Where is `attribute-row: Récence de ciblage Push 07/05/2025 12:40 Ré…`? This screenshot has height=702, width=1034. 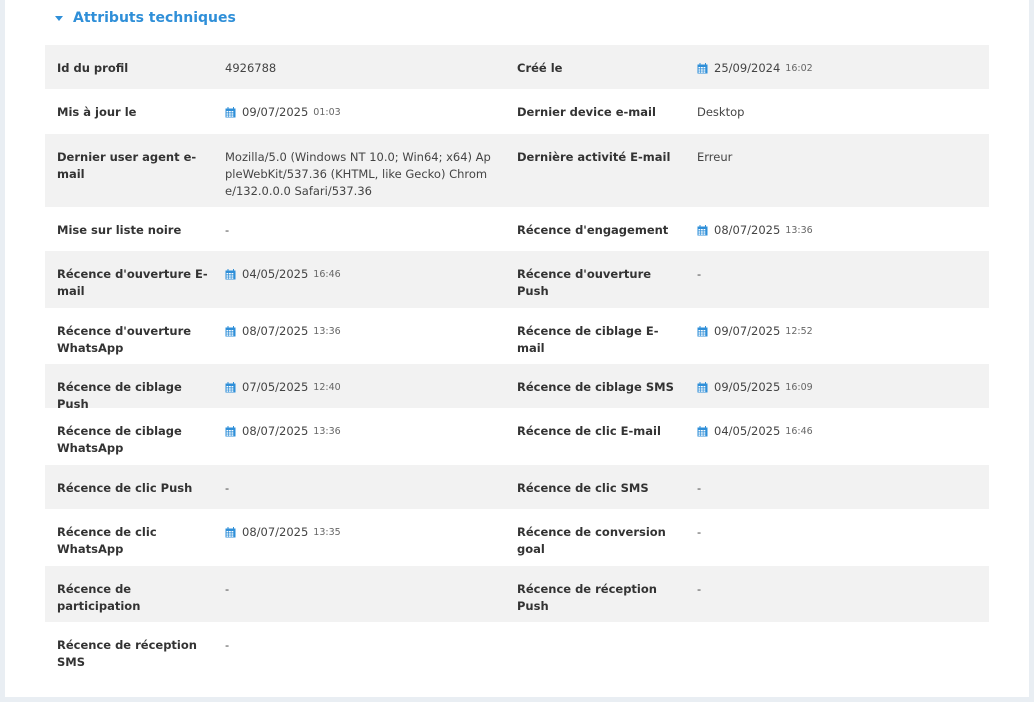
attribute-row: Récence de ciblage Push 07/05/2025 12:40 Ré… is located at coordinates (517, 387).